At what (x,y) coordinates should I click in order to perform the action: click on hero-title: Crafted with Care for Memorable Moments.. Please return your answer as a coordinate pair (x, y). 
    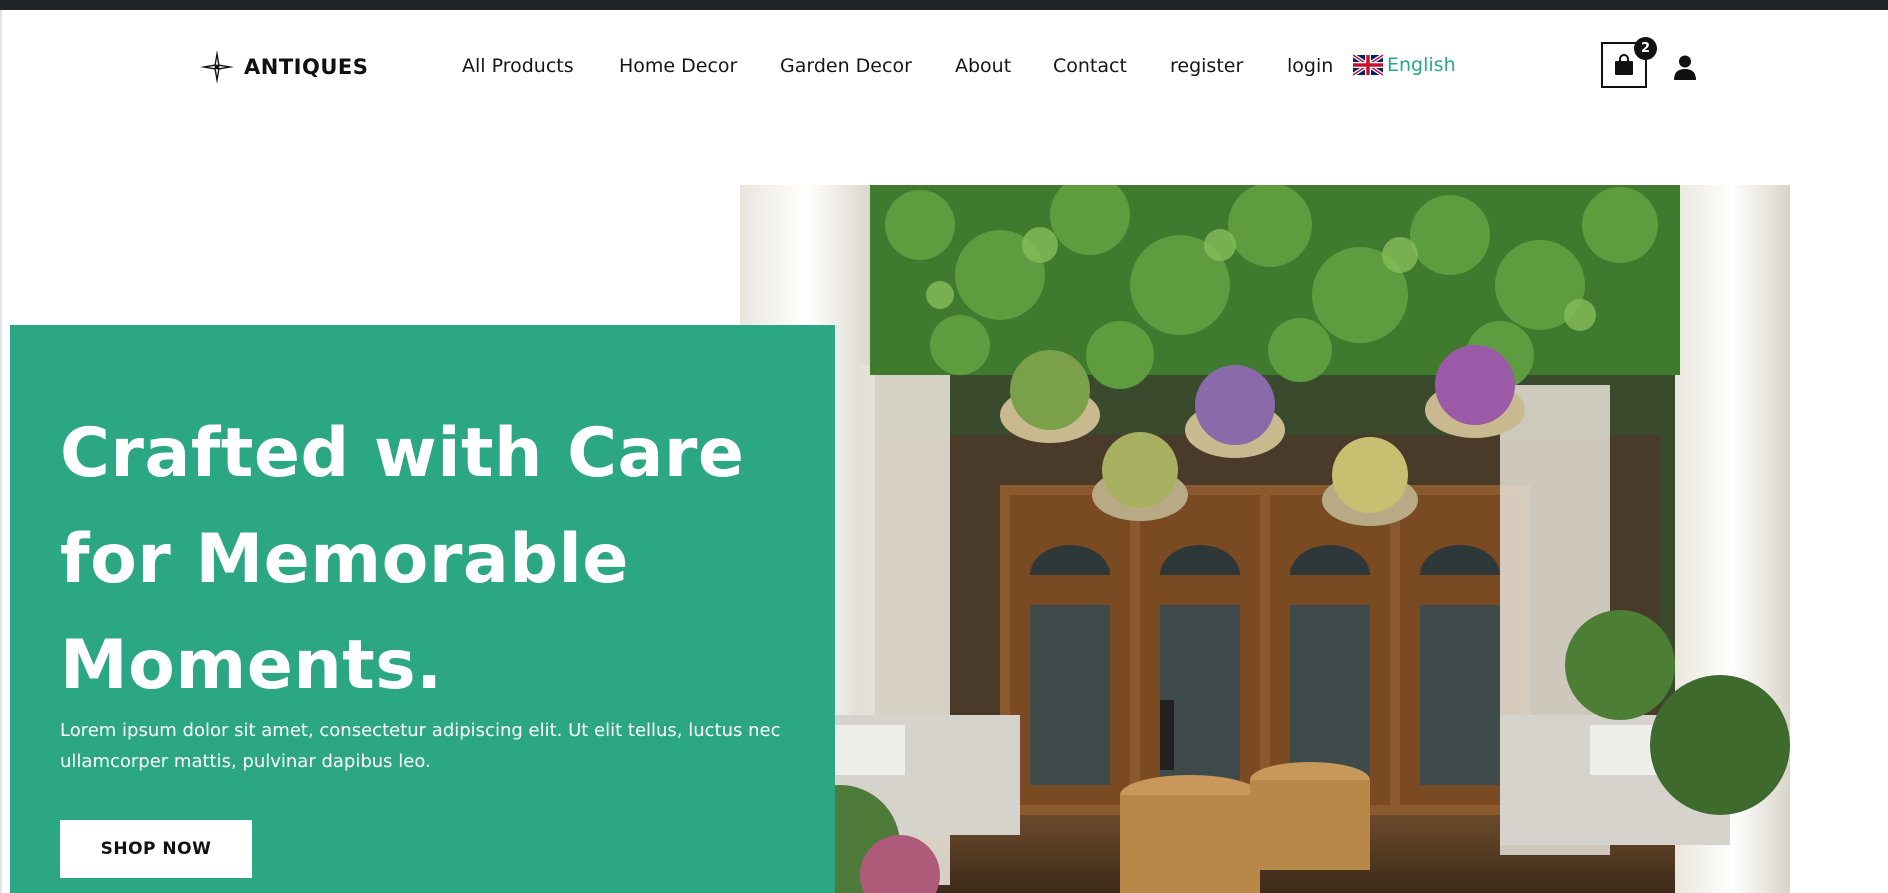
    Looking at the image, I should click on (402, 559).